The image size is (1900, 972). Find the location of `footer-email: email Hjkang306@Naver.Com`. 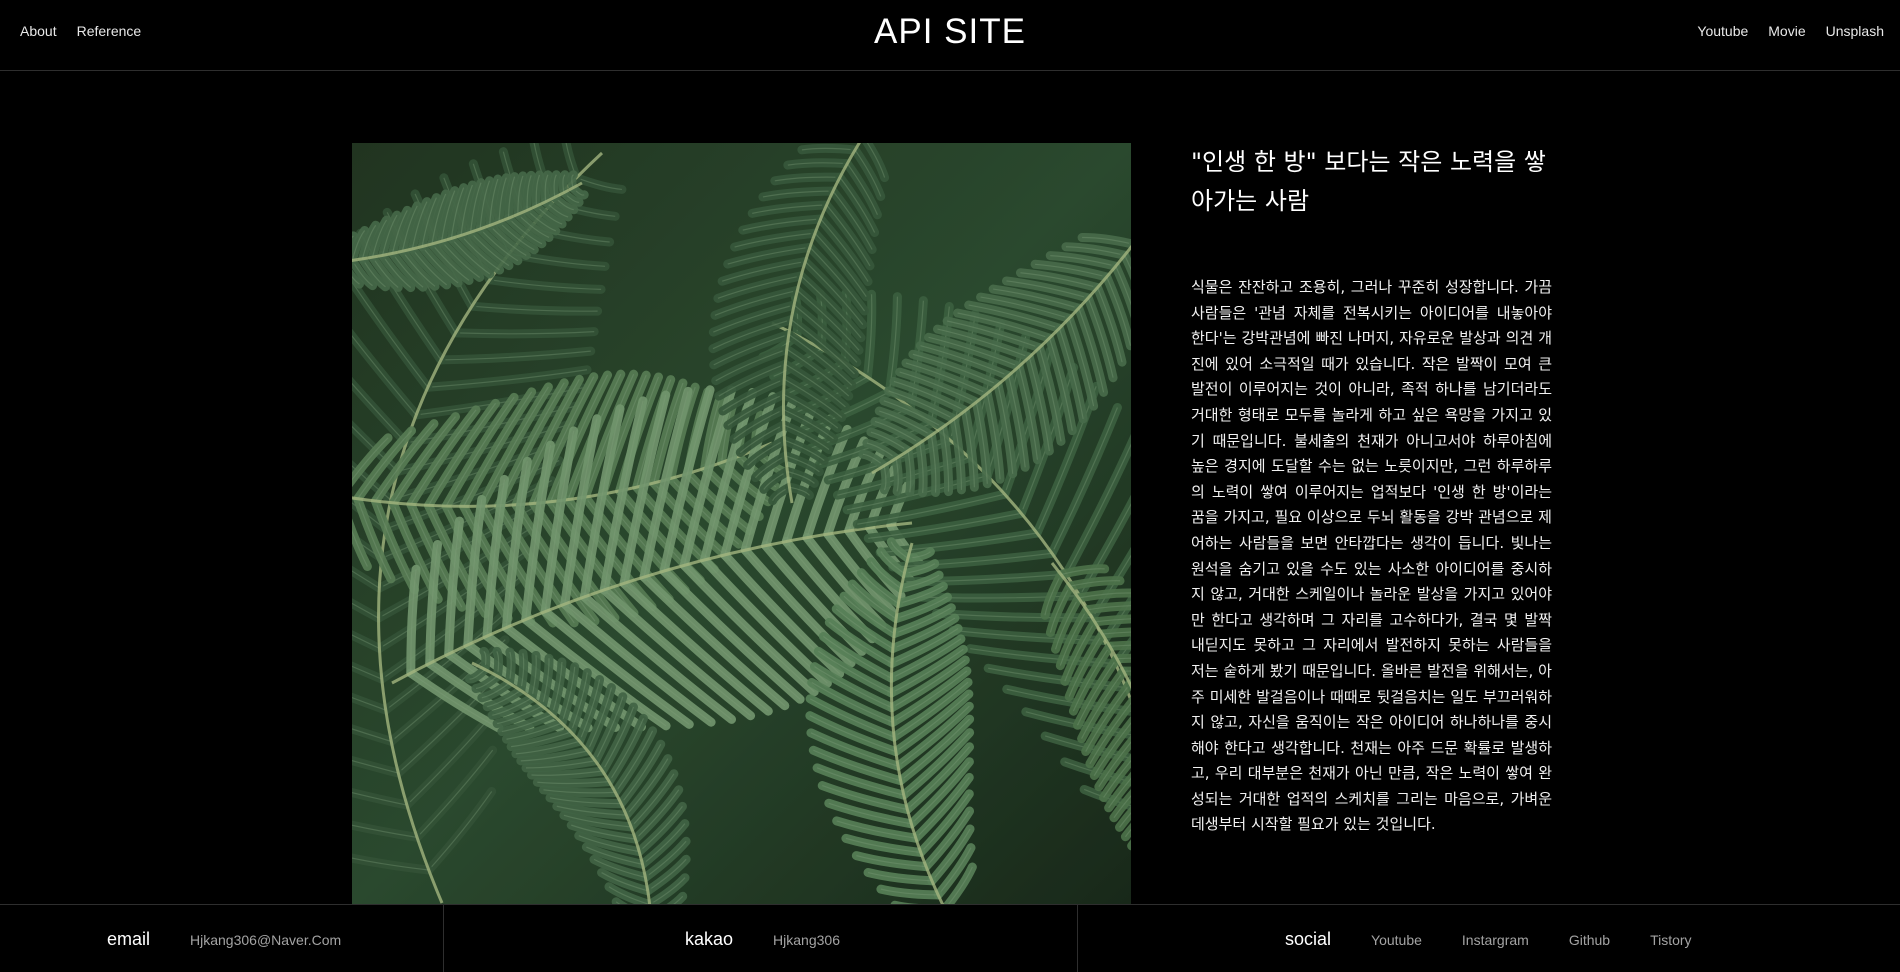

footer-email: email Hjkang306@Naver.Com is located at coordinates (224, 939).